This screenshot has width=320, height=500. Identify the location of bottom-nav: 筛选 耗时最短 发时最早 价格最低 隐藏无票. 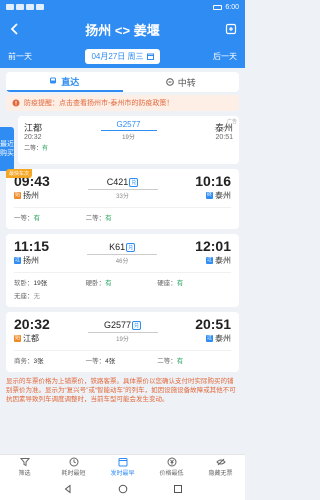
(122, 466).